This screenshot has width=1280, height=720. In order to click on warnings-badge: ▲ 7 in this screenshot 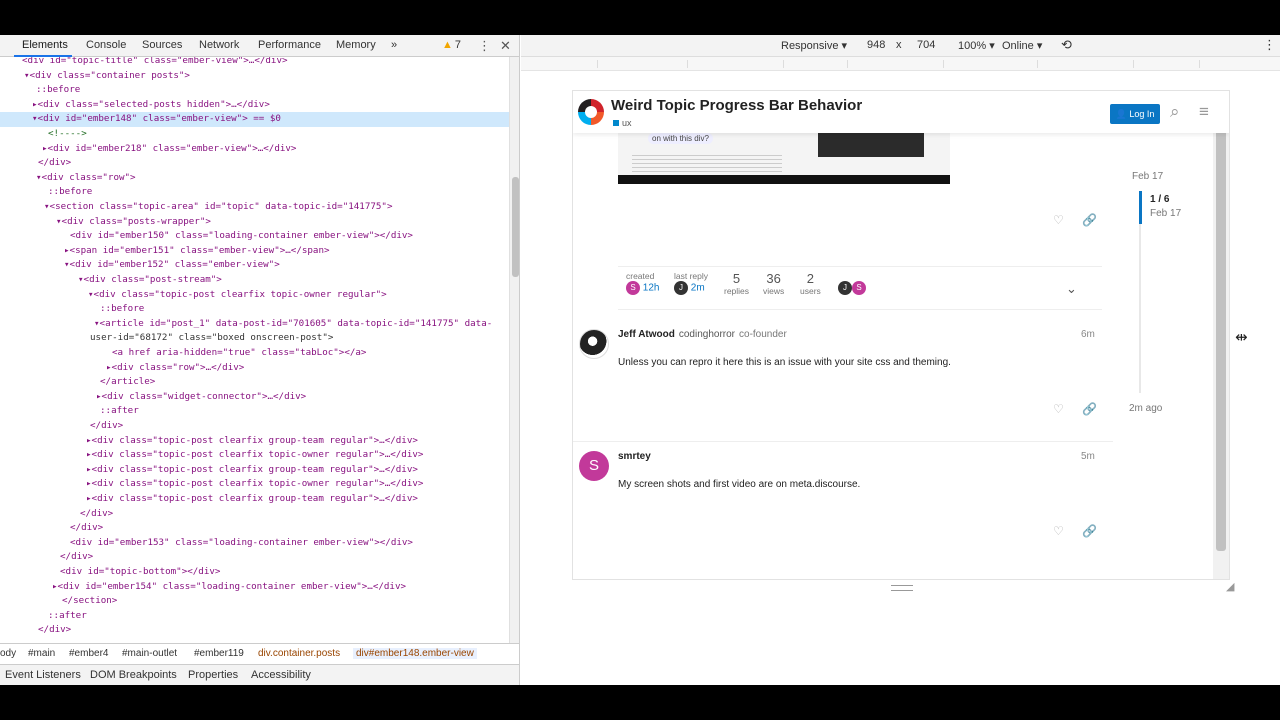, I will do `click(451, 45)`.